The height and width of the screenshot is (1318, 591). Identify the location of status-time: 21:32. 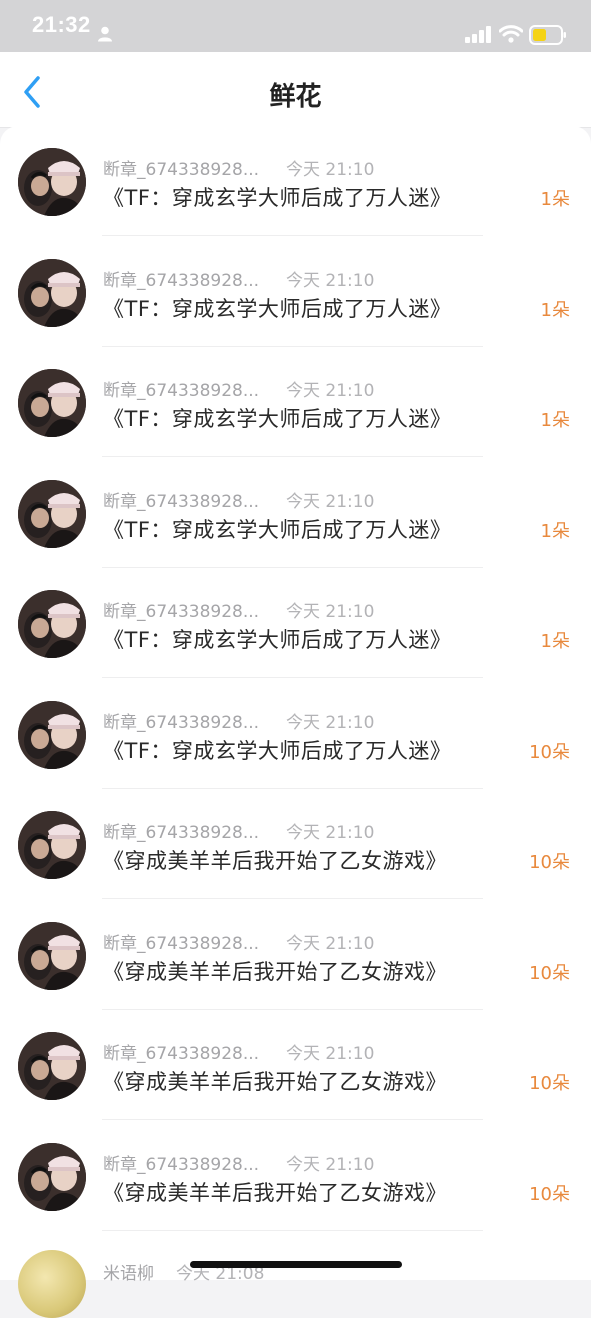
(61, 24).